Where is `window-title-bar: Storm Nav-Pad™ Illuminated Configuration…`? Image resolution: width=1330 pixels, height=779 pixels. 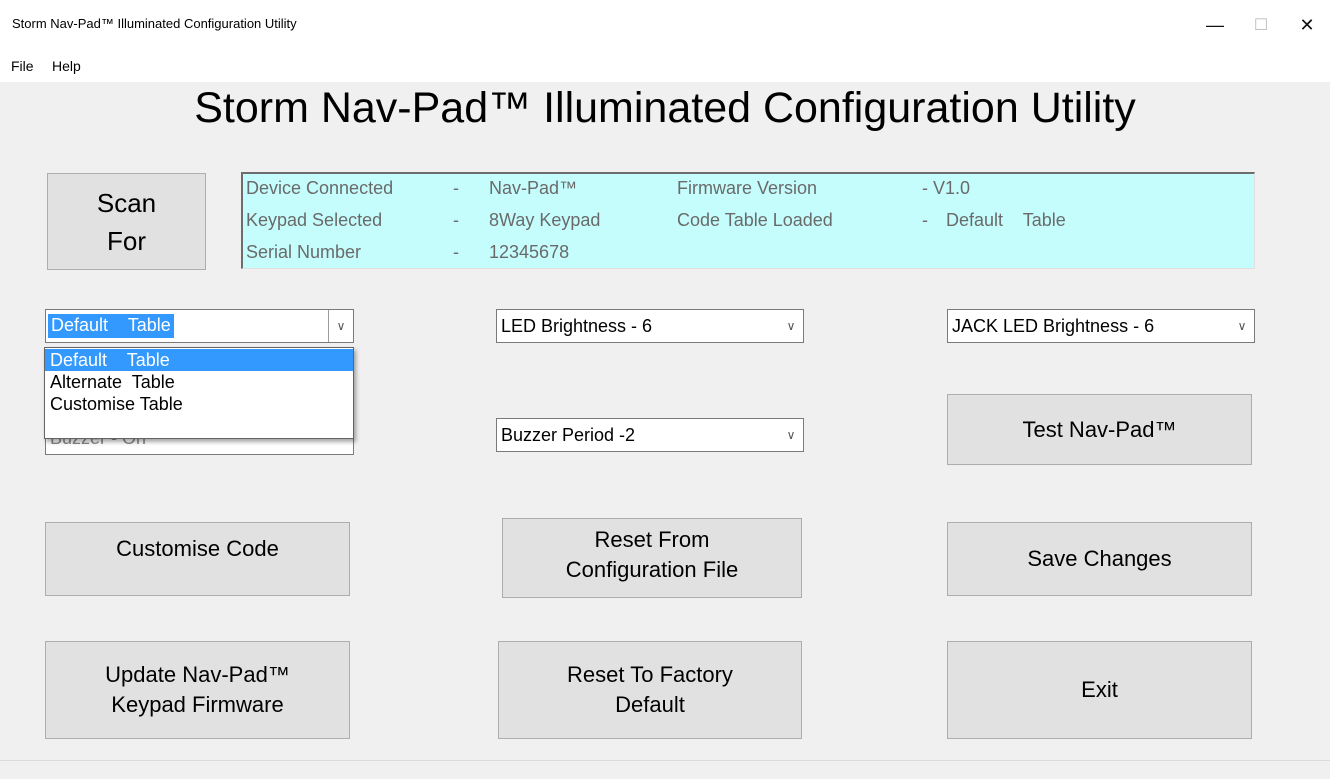 window-title-bar: Storm Nav-Pad™ Illuminated Configuration… is located at coordinates (665, 25).